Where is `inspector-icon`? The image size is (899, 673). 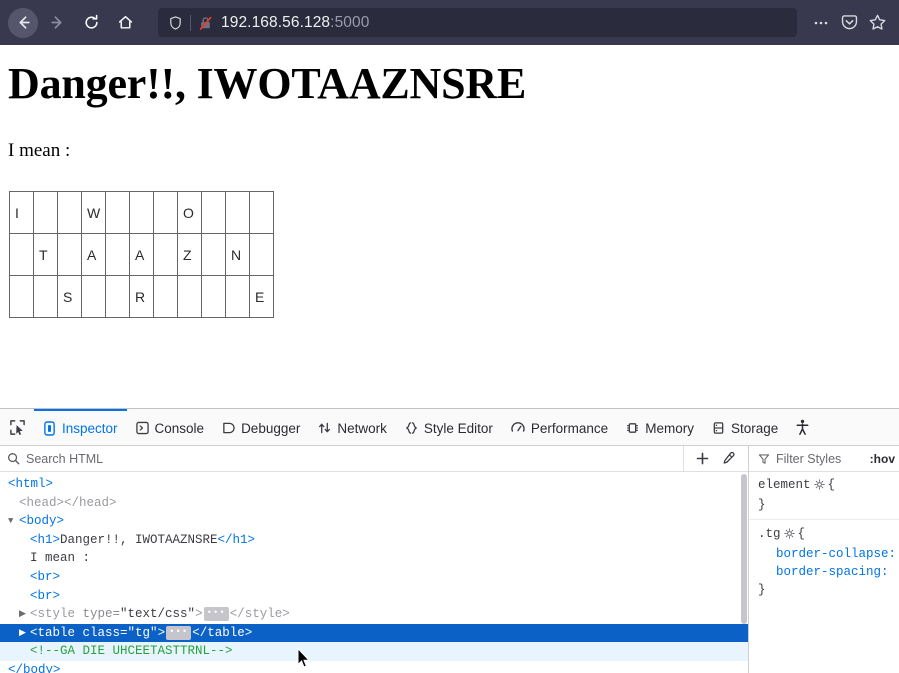 inspector-icon is located at coordinates (49, 428).